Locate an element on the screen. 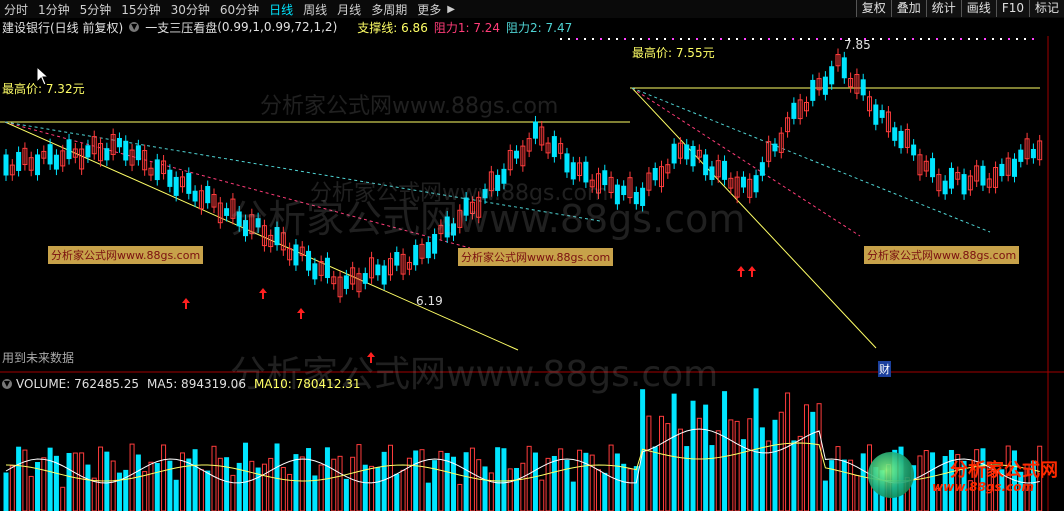 The width and height of the screenshot is (1064, 511). period-tab-multi: 多周期 is located at coordinates (389, 9).